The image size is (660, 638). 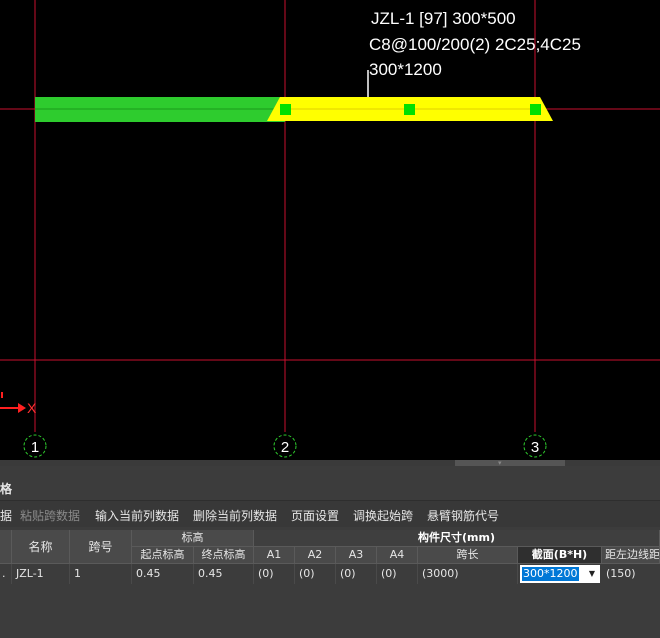 I want to click on ucs-x-label: X, so click(x=32, y=408).